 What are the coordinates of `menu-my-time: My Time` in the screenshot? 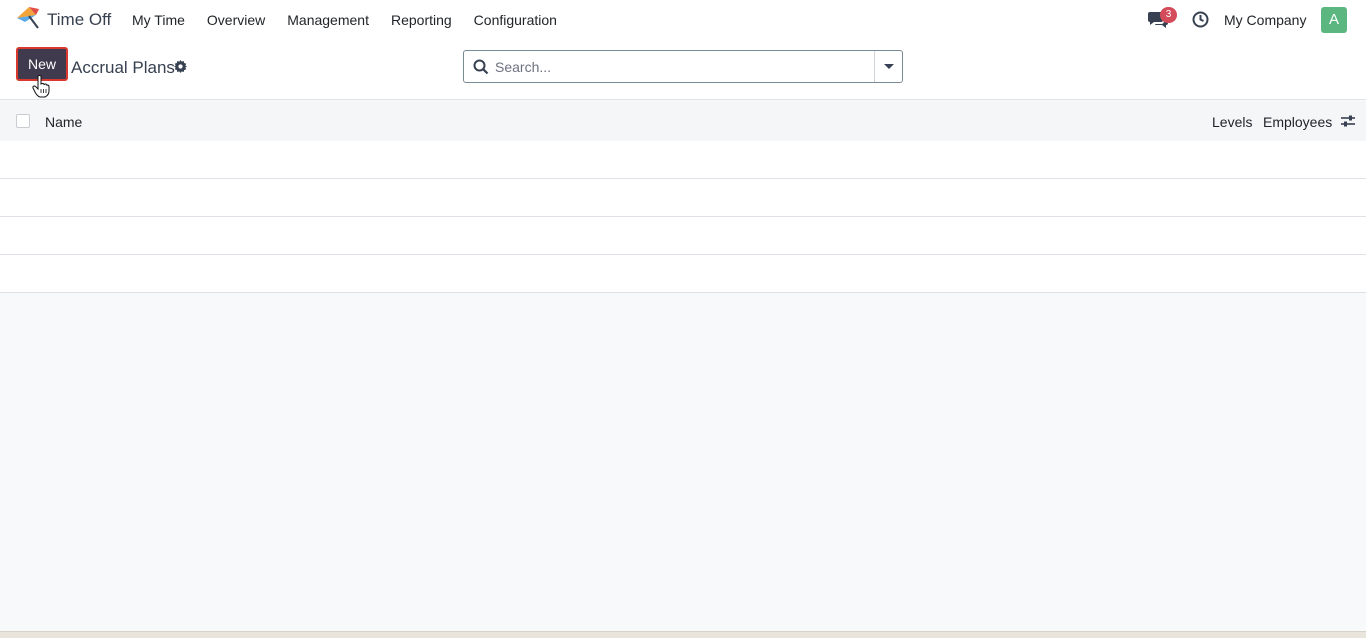 It's located at (158, 20).